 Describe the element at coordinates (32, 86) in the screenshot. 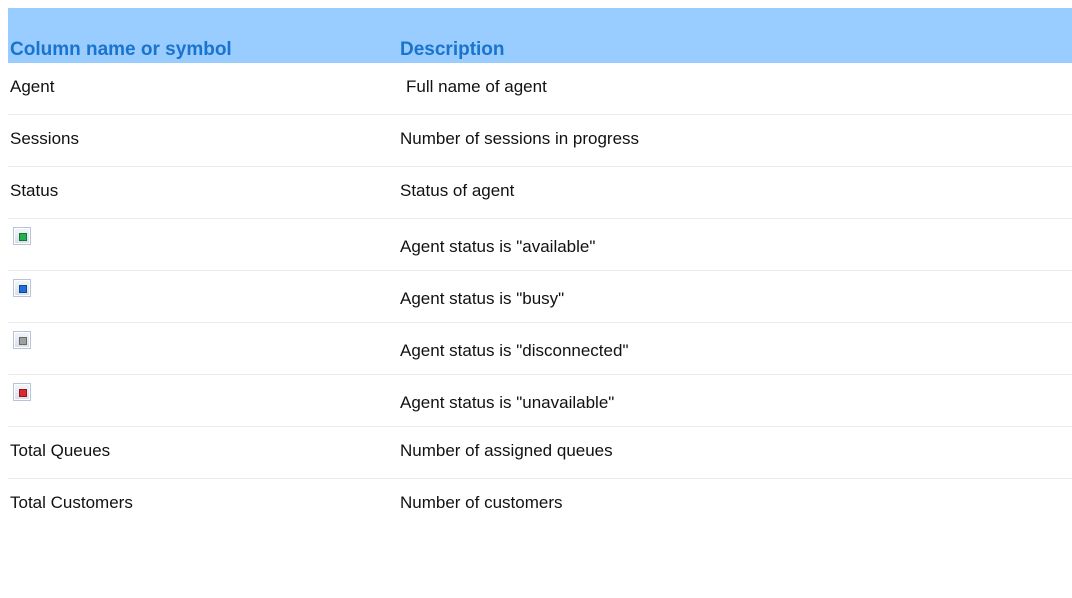

I see `column-name-agent: Agent` at that location.